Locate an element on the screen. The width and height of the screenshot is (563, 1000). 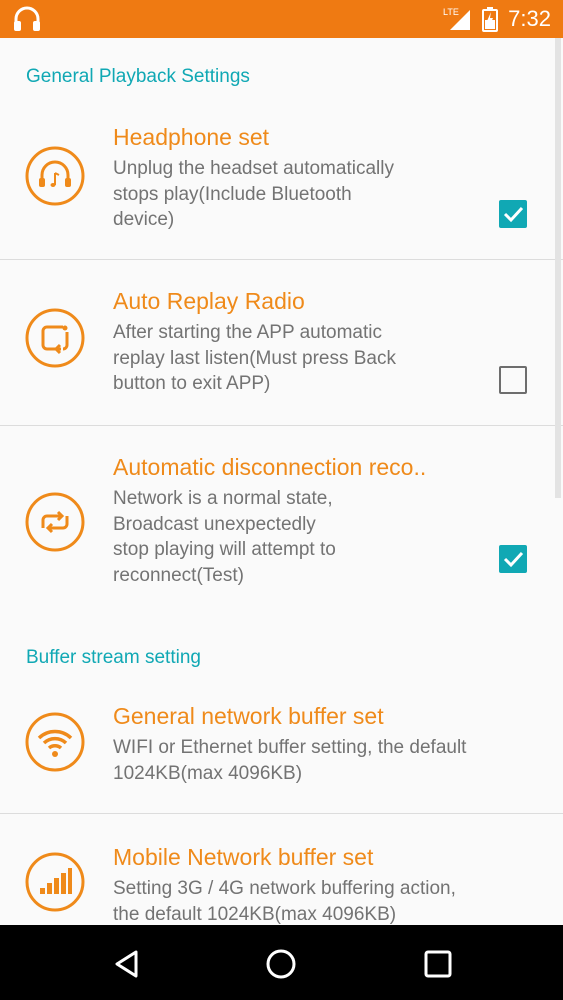
home-icon is located at coordinates (281, 964).